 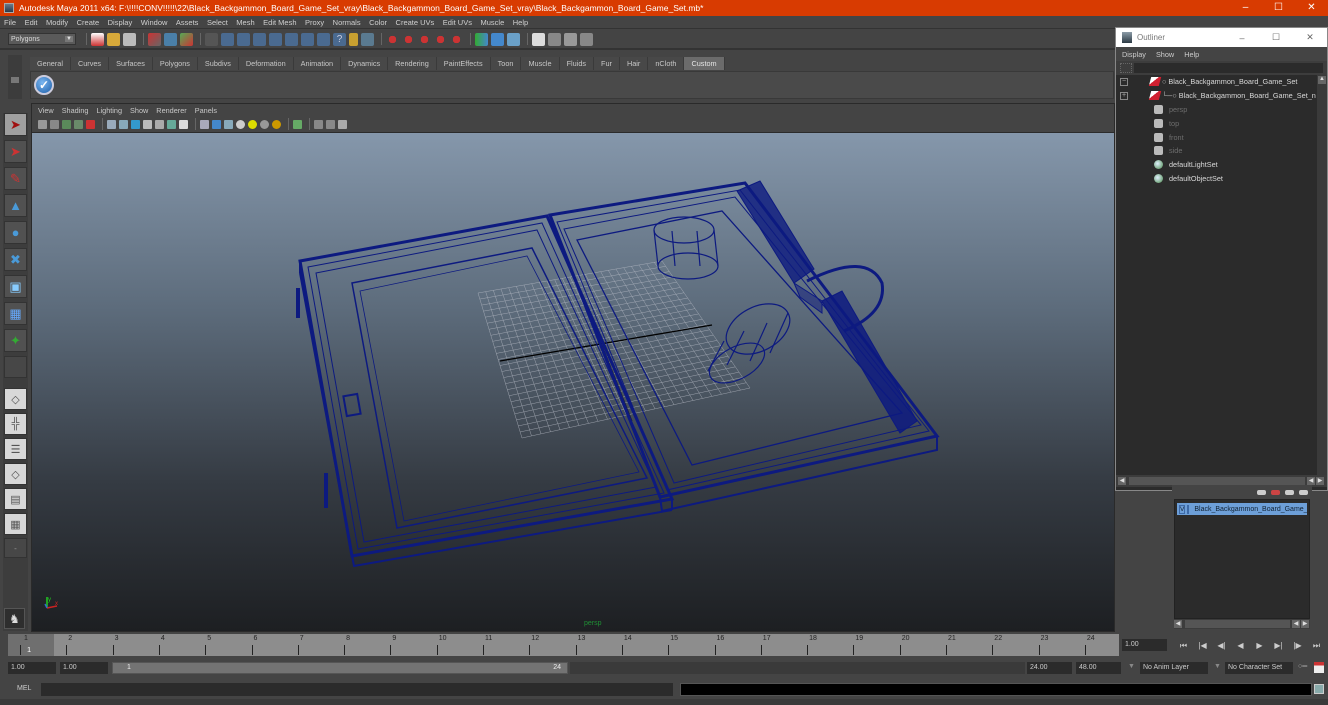 I want to click on panel-menu-panels: Panels, so click(x=206, y=110).